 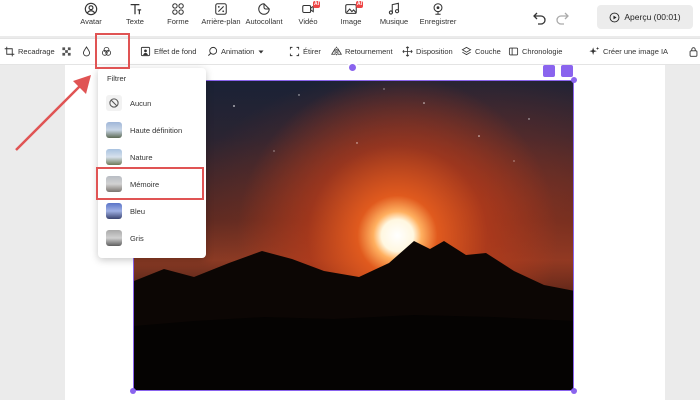 What do you see at coordinates (264, 9) in the screenshot?
I see `sticker-icon` at bounding box center [264, 9].